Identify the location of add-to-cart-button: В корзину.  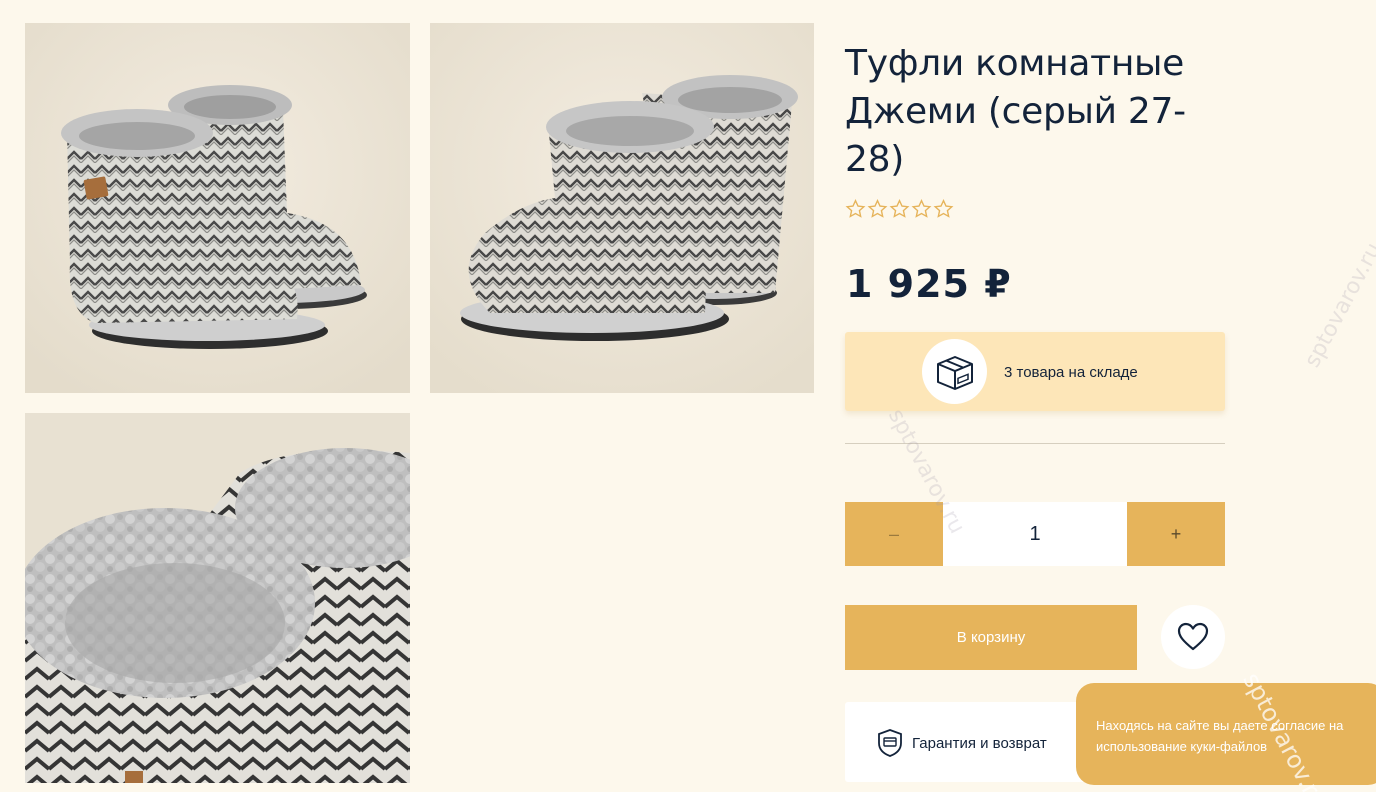
(991, 637).